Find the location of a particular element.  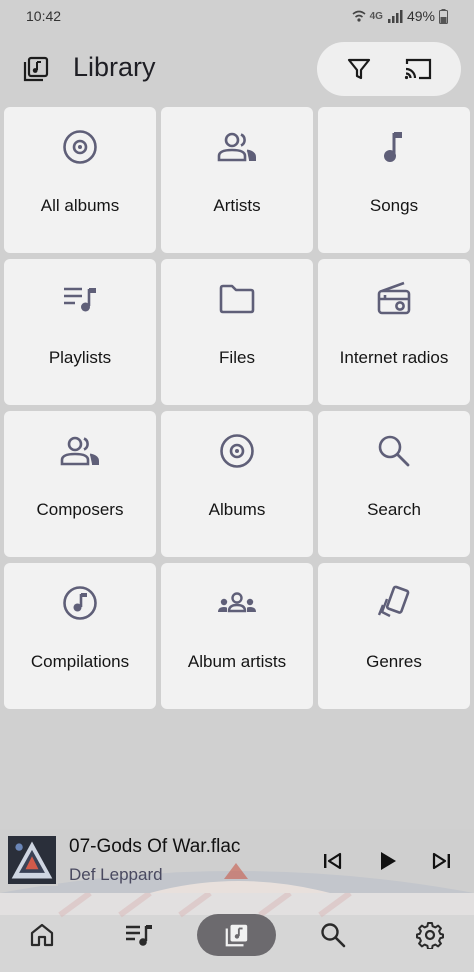

tile-compilations: Compilations is located at coordinates (80, 636).